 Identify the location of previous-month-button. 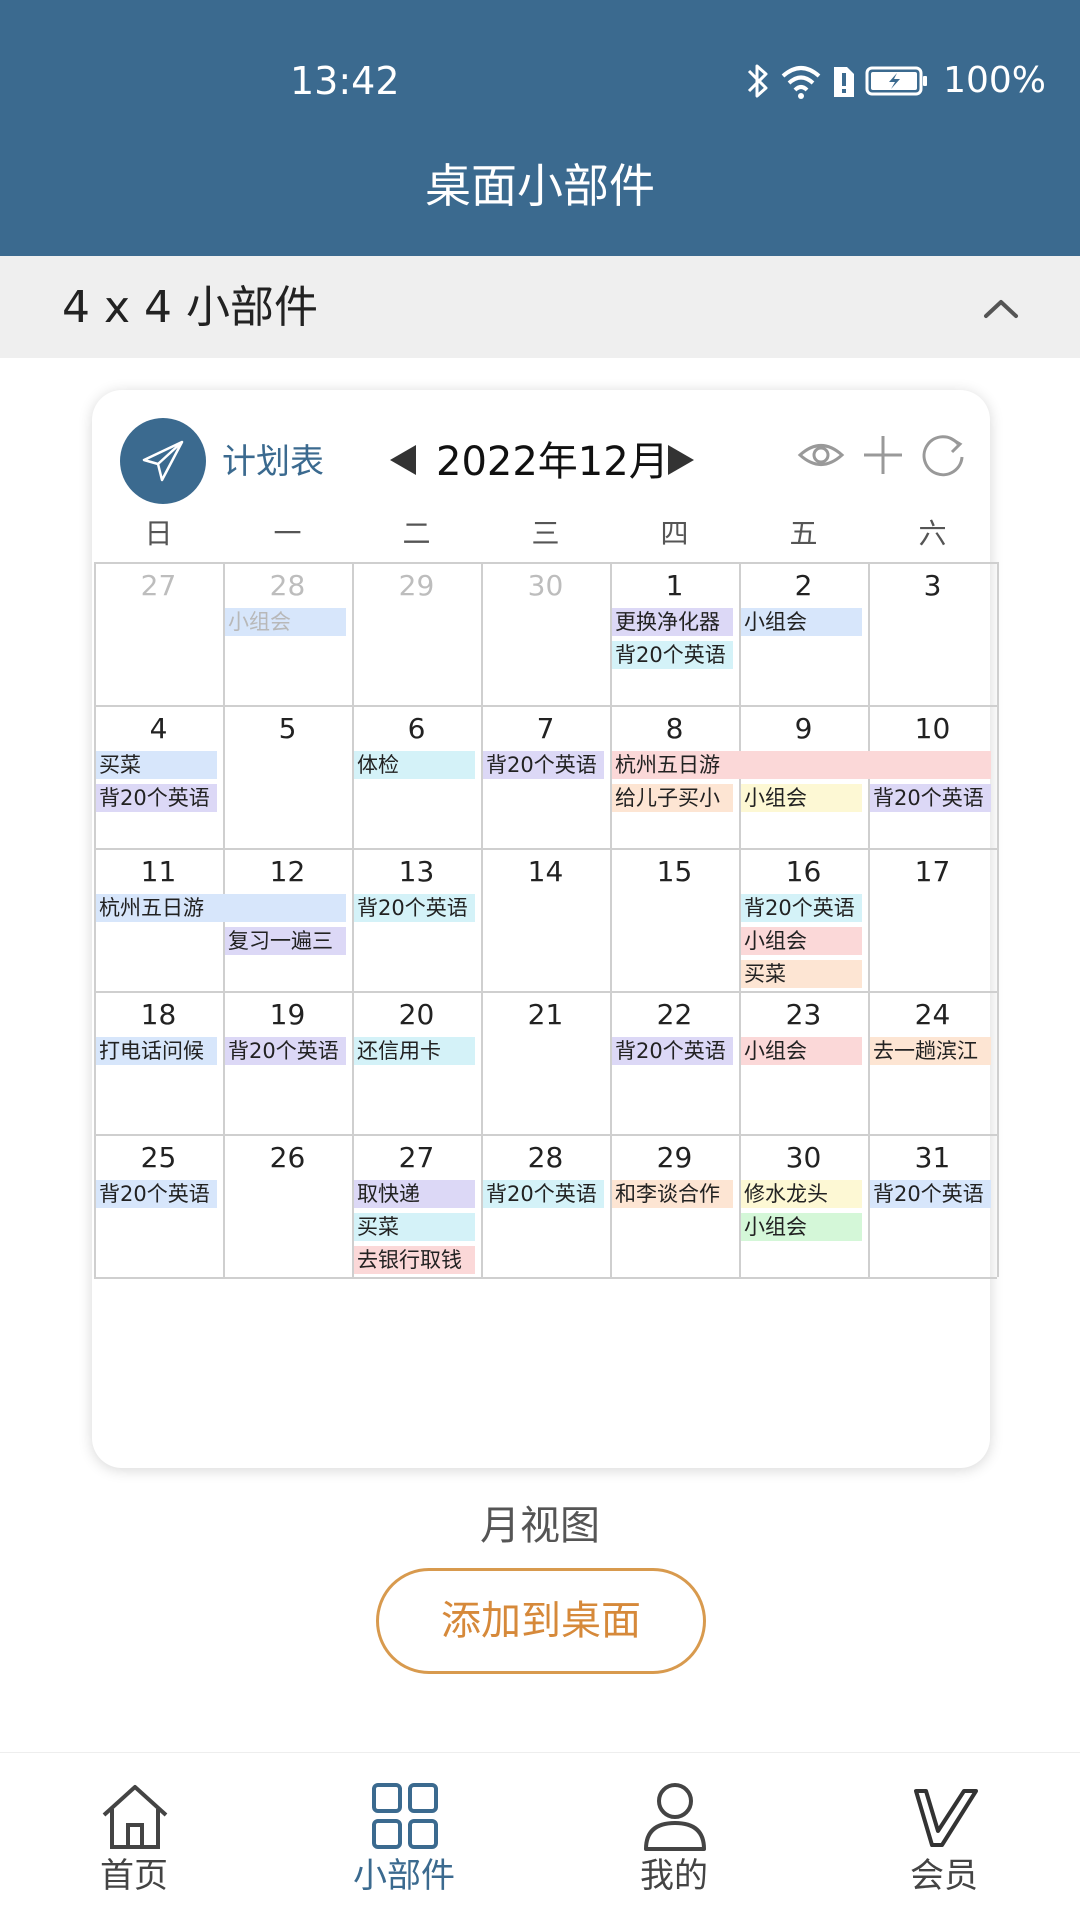
(403, 460).